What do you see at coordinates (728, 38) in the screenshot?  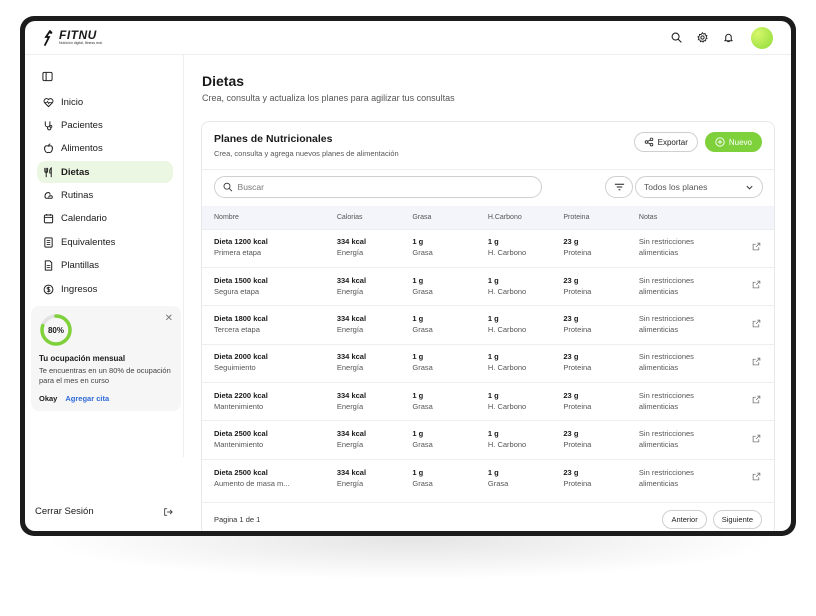 I see `bell-icon` at bounding box center [728, 38].